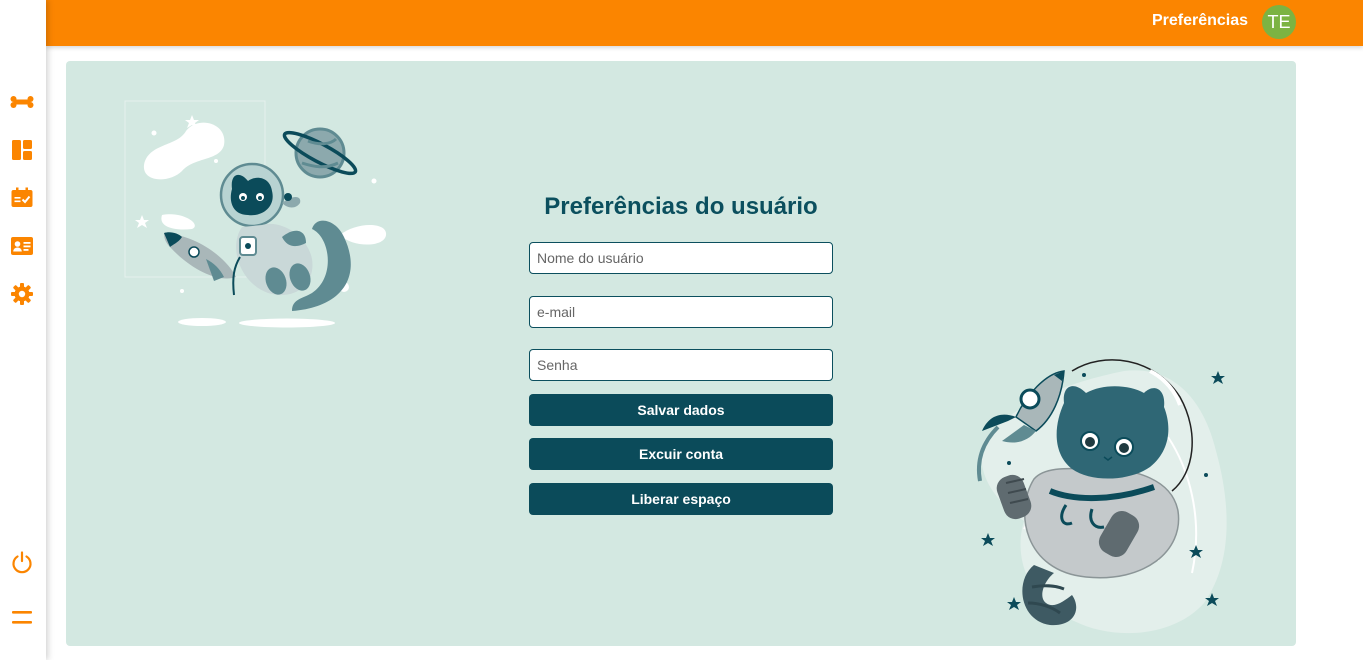 The height and width of the screenshot is (660, 1363). What do you see at coordinates (704, 23) in the screenshot?
I see `top-bar: Preferências` at bounding box center [704, 23].